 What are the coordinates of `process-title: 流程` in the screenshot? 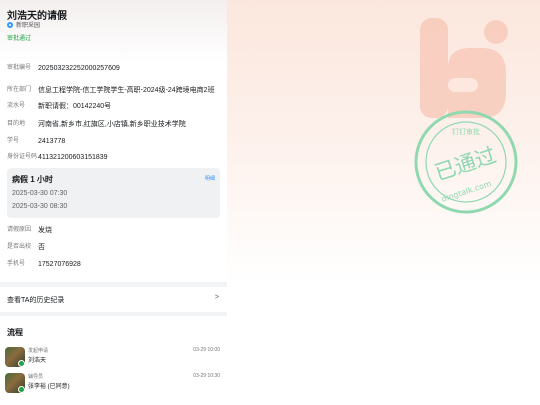 It's located at (15, 332).